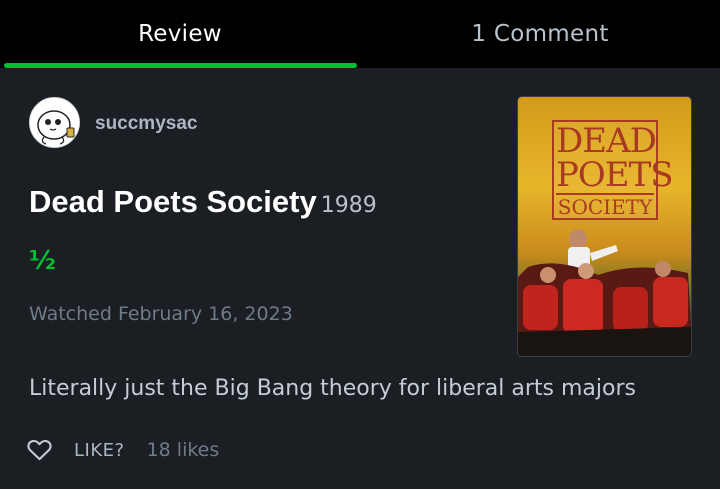 This screenshot has height=489, width=720. What do you see at coordinates (146, 124) in the screenshot?
I see `username: succmysac` at bounding box center [146, 124].